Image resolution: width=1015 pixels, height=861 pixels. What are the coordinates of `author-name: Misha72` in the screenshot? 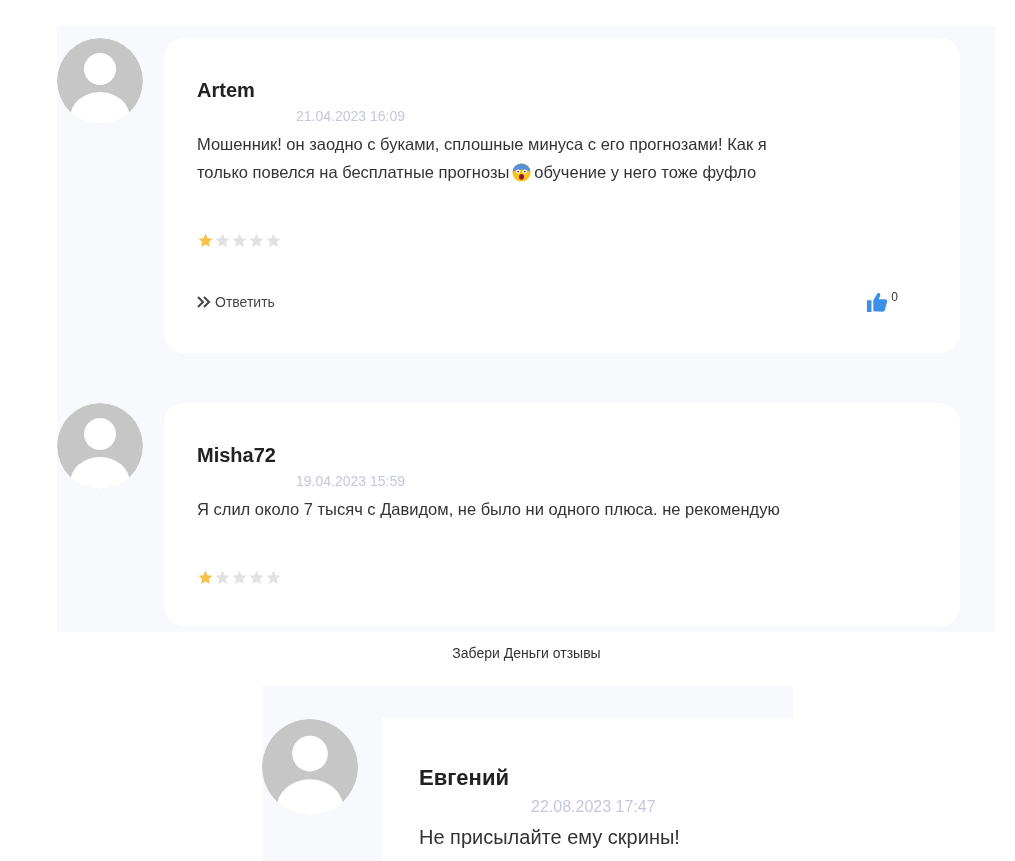 It's located at (237, 455).